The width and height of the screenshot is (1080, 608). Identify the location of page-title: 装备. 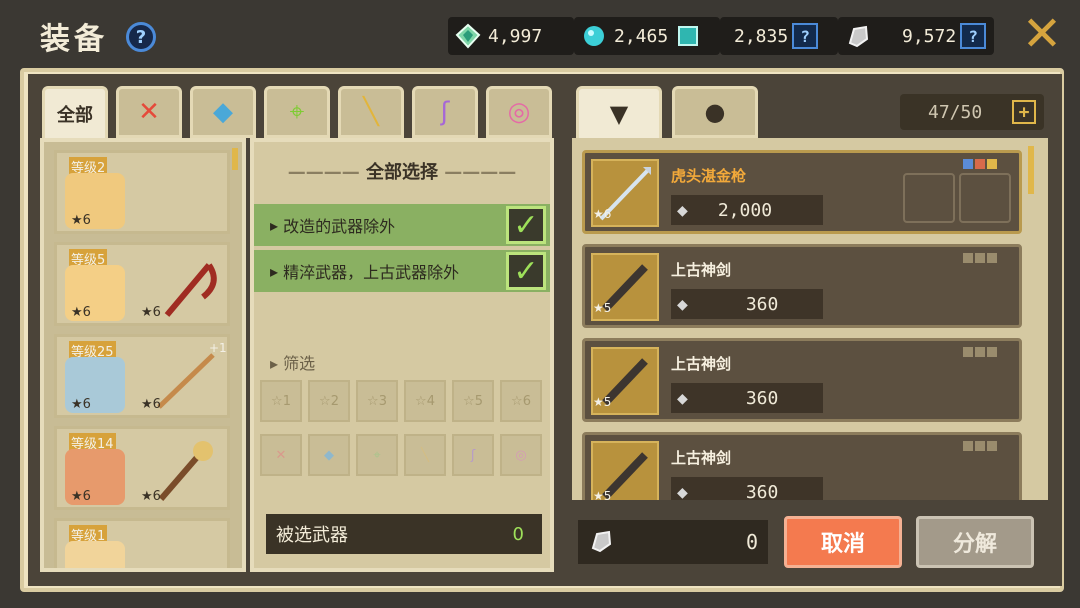
(74, 39).